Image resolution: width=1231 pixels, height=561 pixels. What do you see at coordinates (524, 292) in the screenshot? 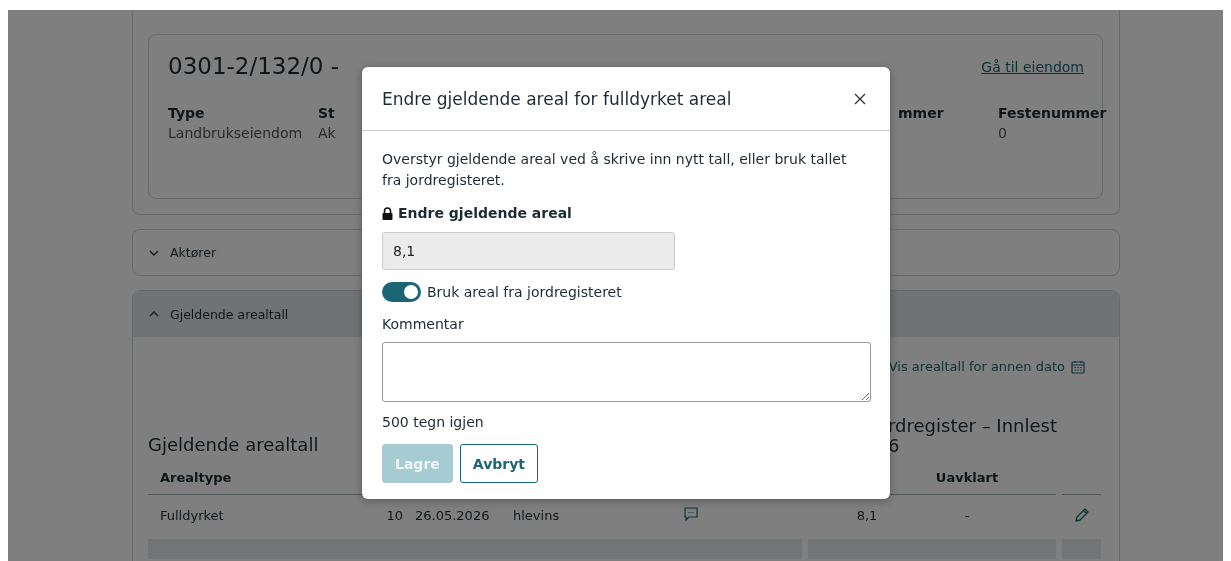
I see `toggle-label: Bruk areal fra jordregisteret` at bounding box center [524, 292].